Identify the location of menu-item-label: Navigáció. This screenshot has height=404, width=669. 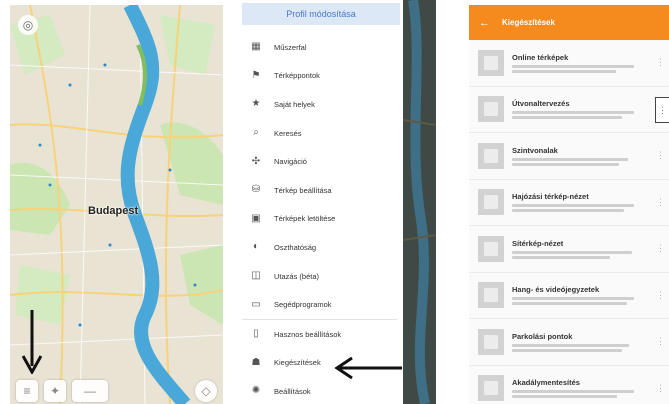
(290, 162).